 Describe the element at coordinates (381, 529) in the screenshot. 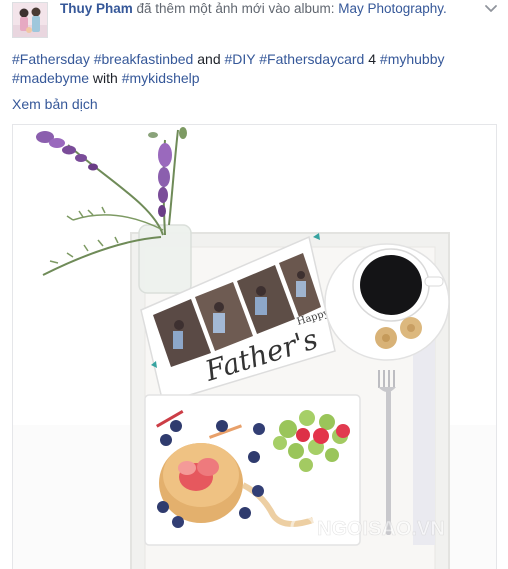

I see `svg-text: NGOISAO.VN` at that location.